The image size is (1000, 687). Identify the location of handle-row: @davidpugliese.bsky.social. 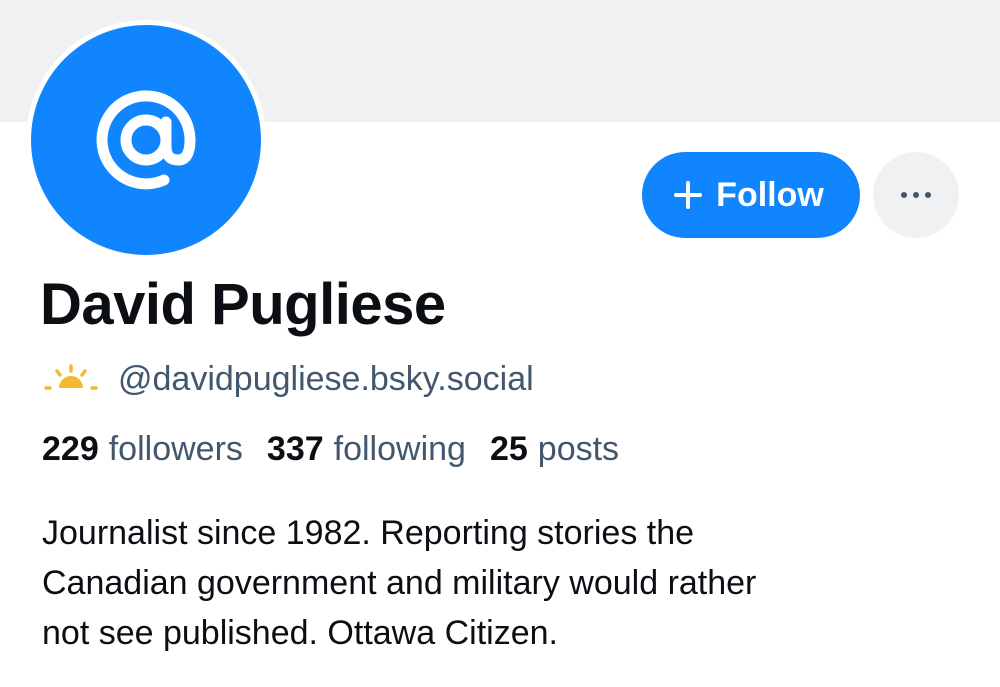
(289, 379).